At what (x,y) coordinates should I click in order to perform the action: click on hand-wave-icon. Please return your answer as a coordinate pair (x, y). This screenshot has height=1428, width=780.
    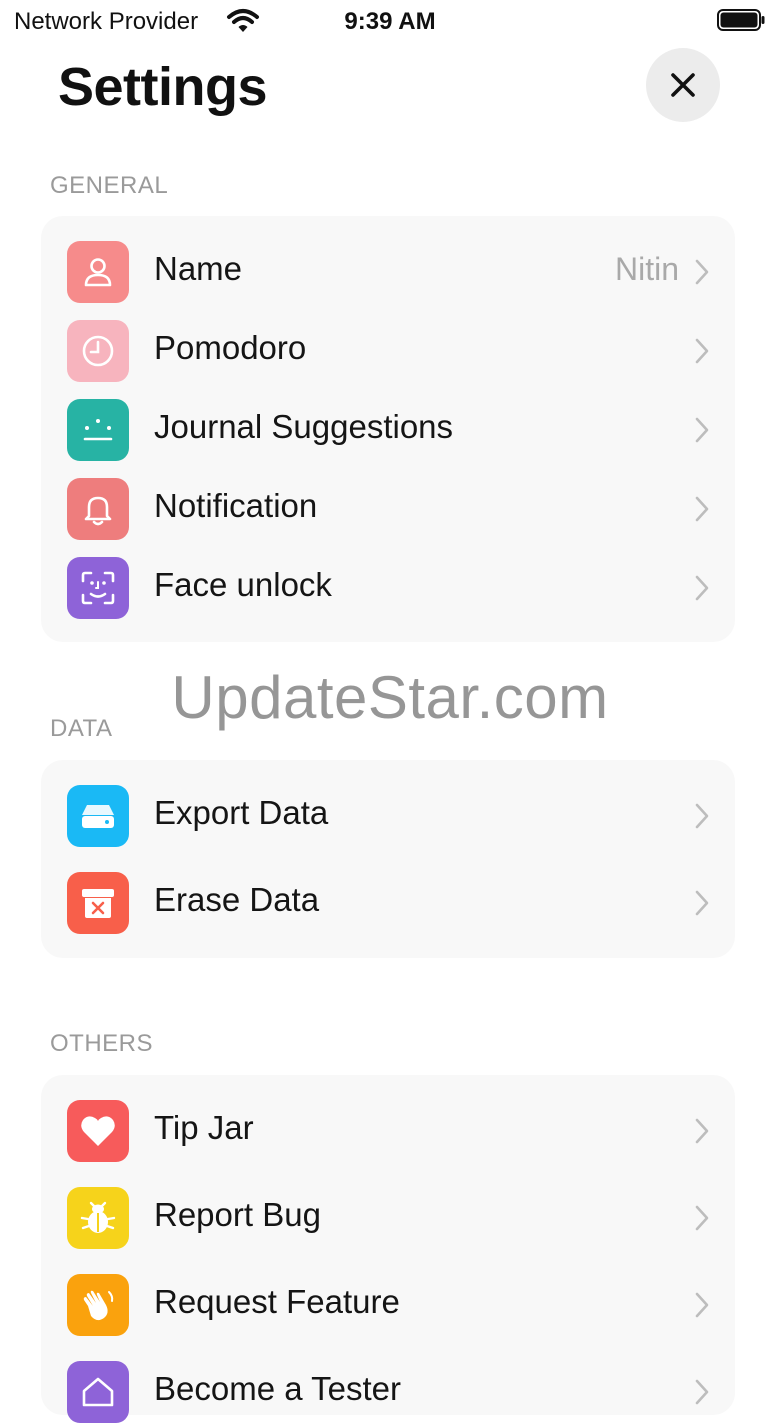
    Looking at the image, I should click on (98, 1305).